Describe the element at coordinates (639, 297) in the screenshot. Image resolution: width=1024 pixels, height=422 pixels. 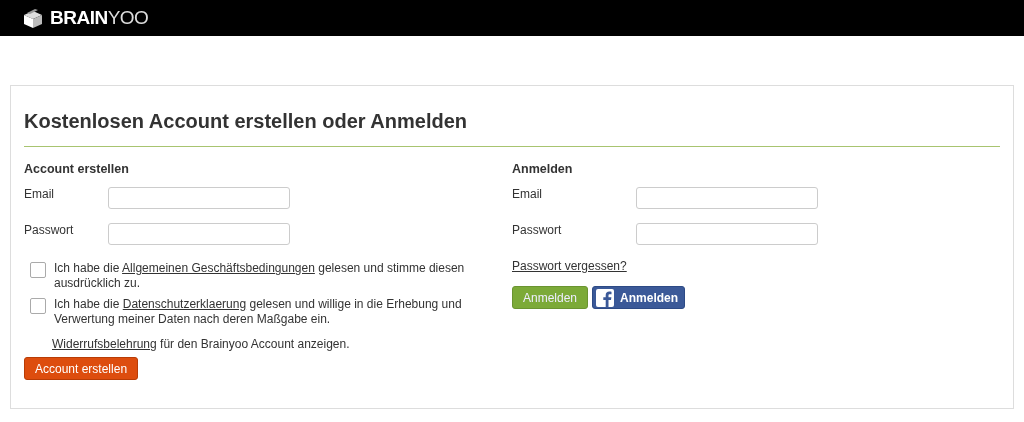
I see `facebook-login-button: Anmelden` at that location.